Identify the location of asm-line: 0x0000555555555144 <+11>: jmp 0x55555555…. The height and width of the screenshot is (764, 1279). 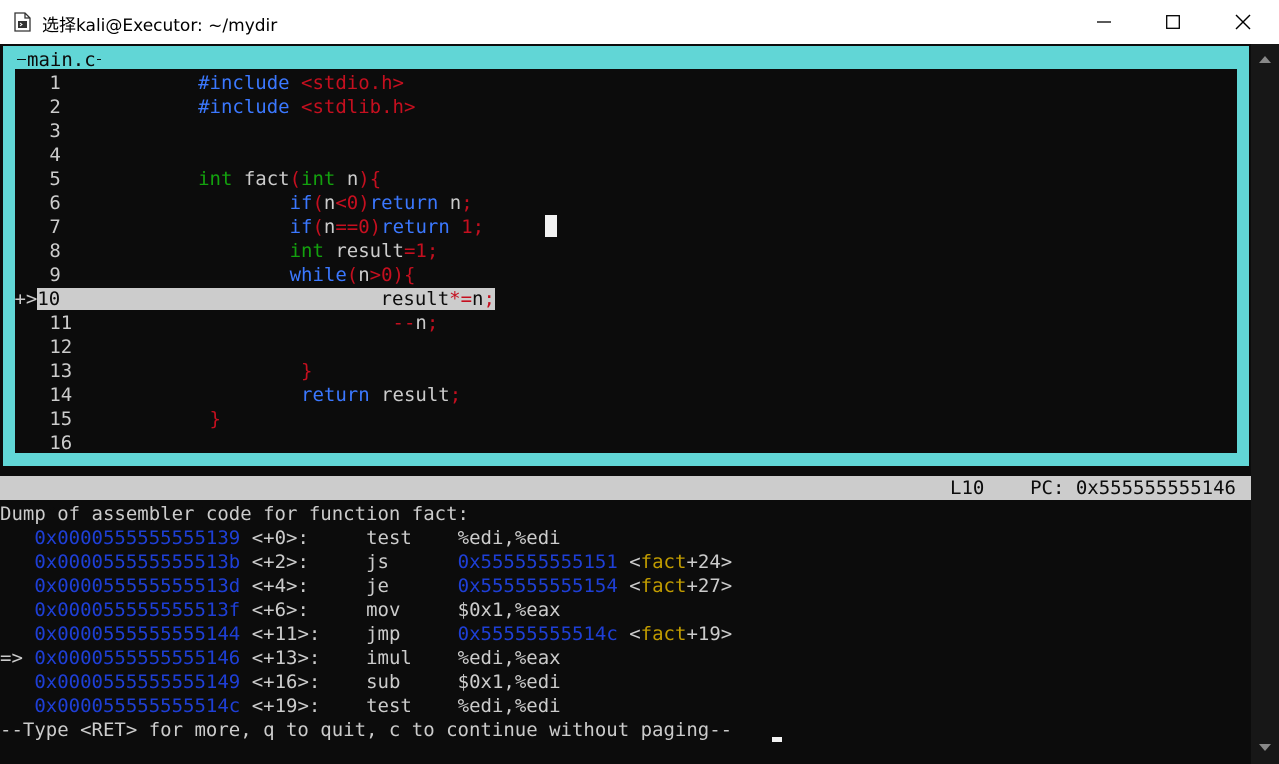
(383, 634).